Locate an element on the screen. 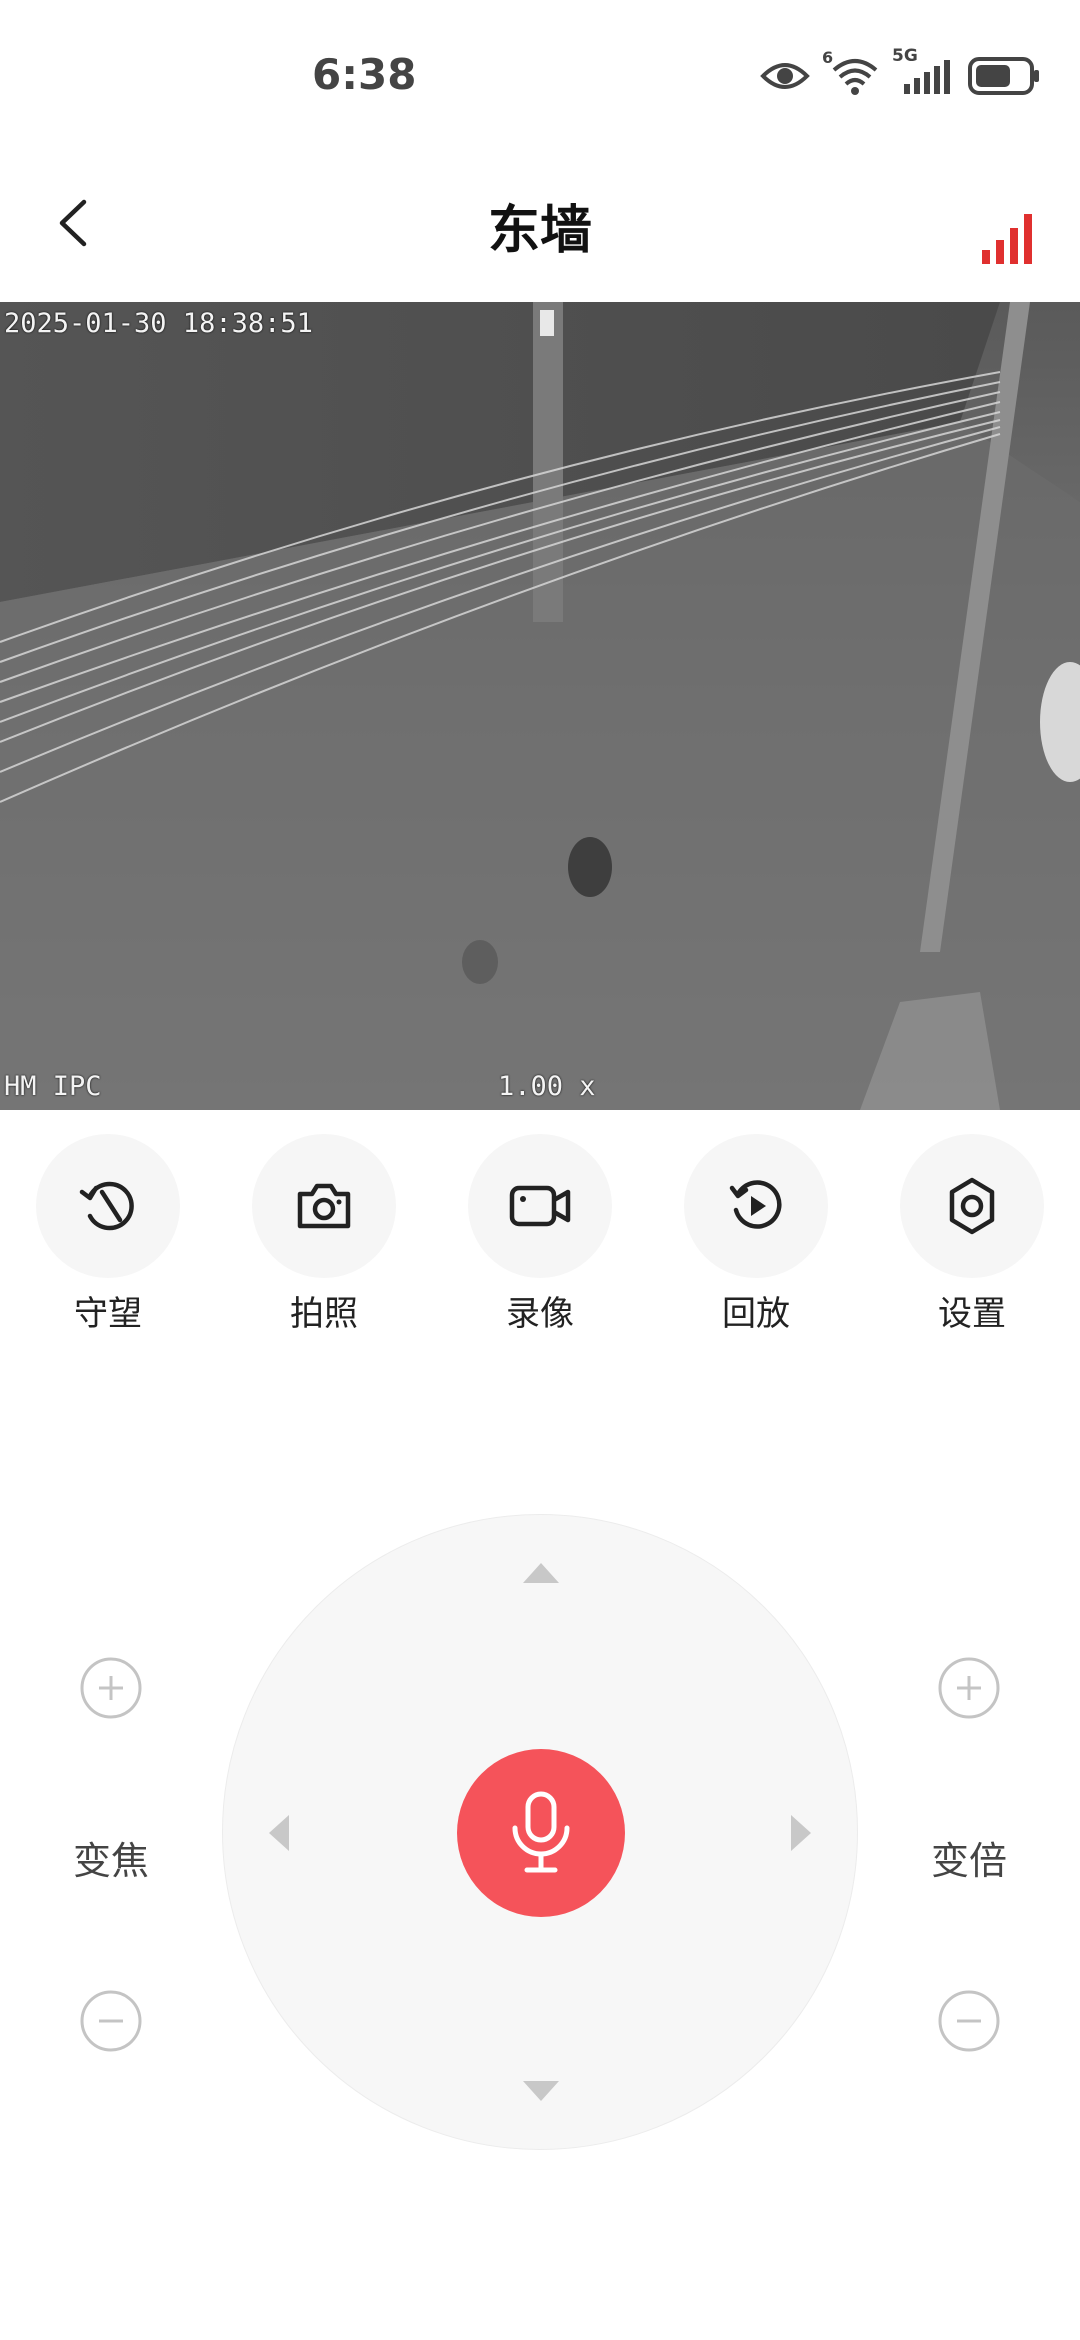  snapshot-label: 拍照 is located at coordinates (324, 1314).